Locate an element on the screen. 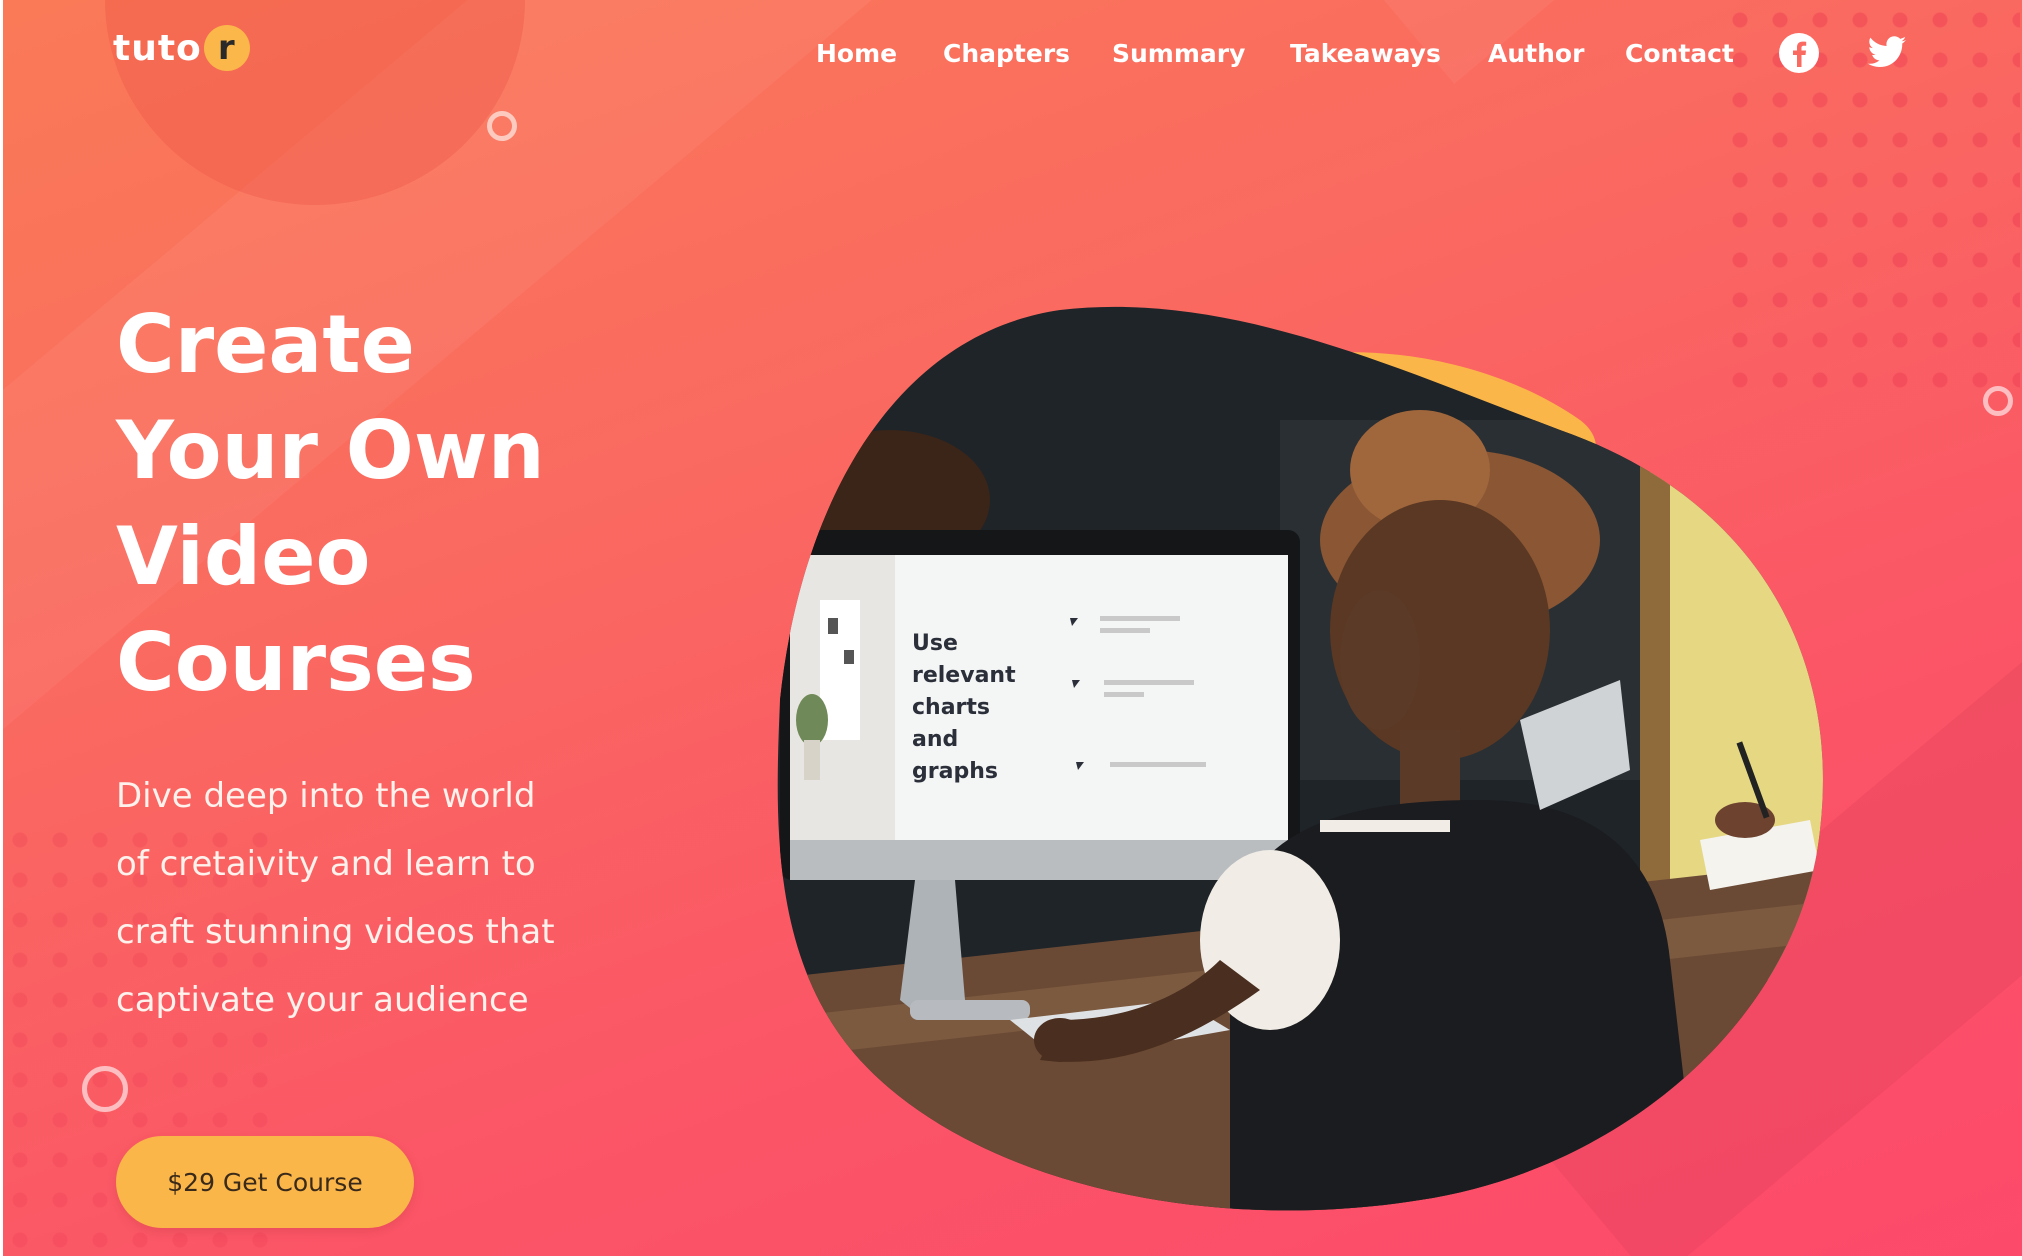  hero-title: Create Your Own Video Courses is located at coordinates (396, 504).